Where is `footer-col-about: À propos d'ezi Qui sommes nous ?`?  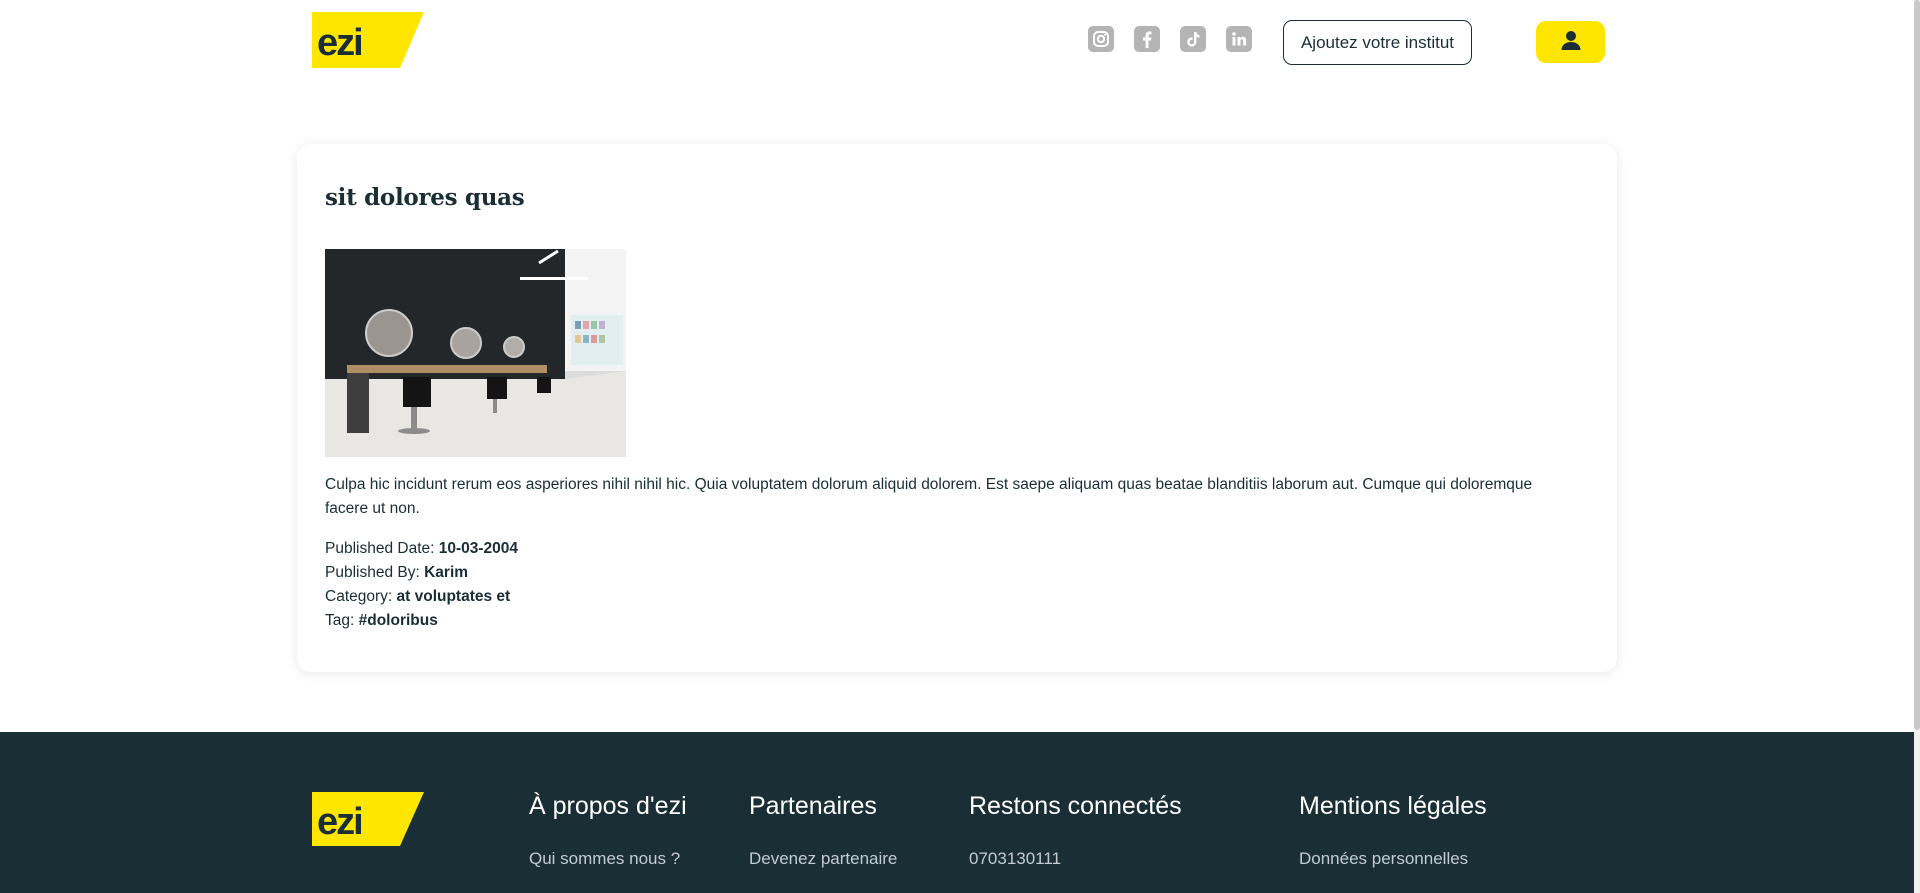 footer-col-about: À propos d'ezi Qui sommes nous ? is located at coordinates (608, 830).